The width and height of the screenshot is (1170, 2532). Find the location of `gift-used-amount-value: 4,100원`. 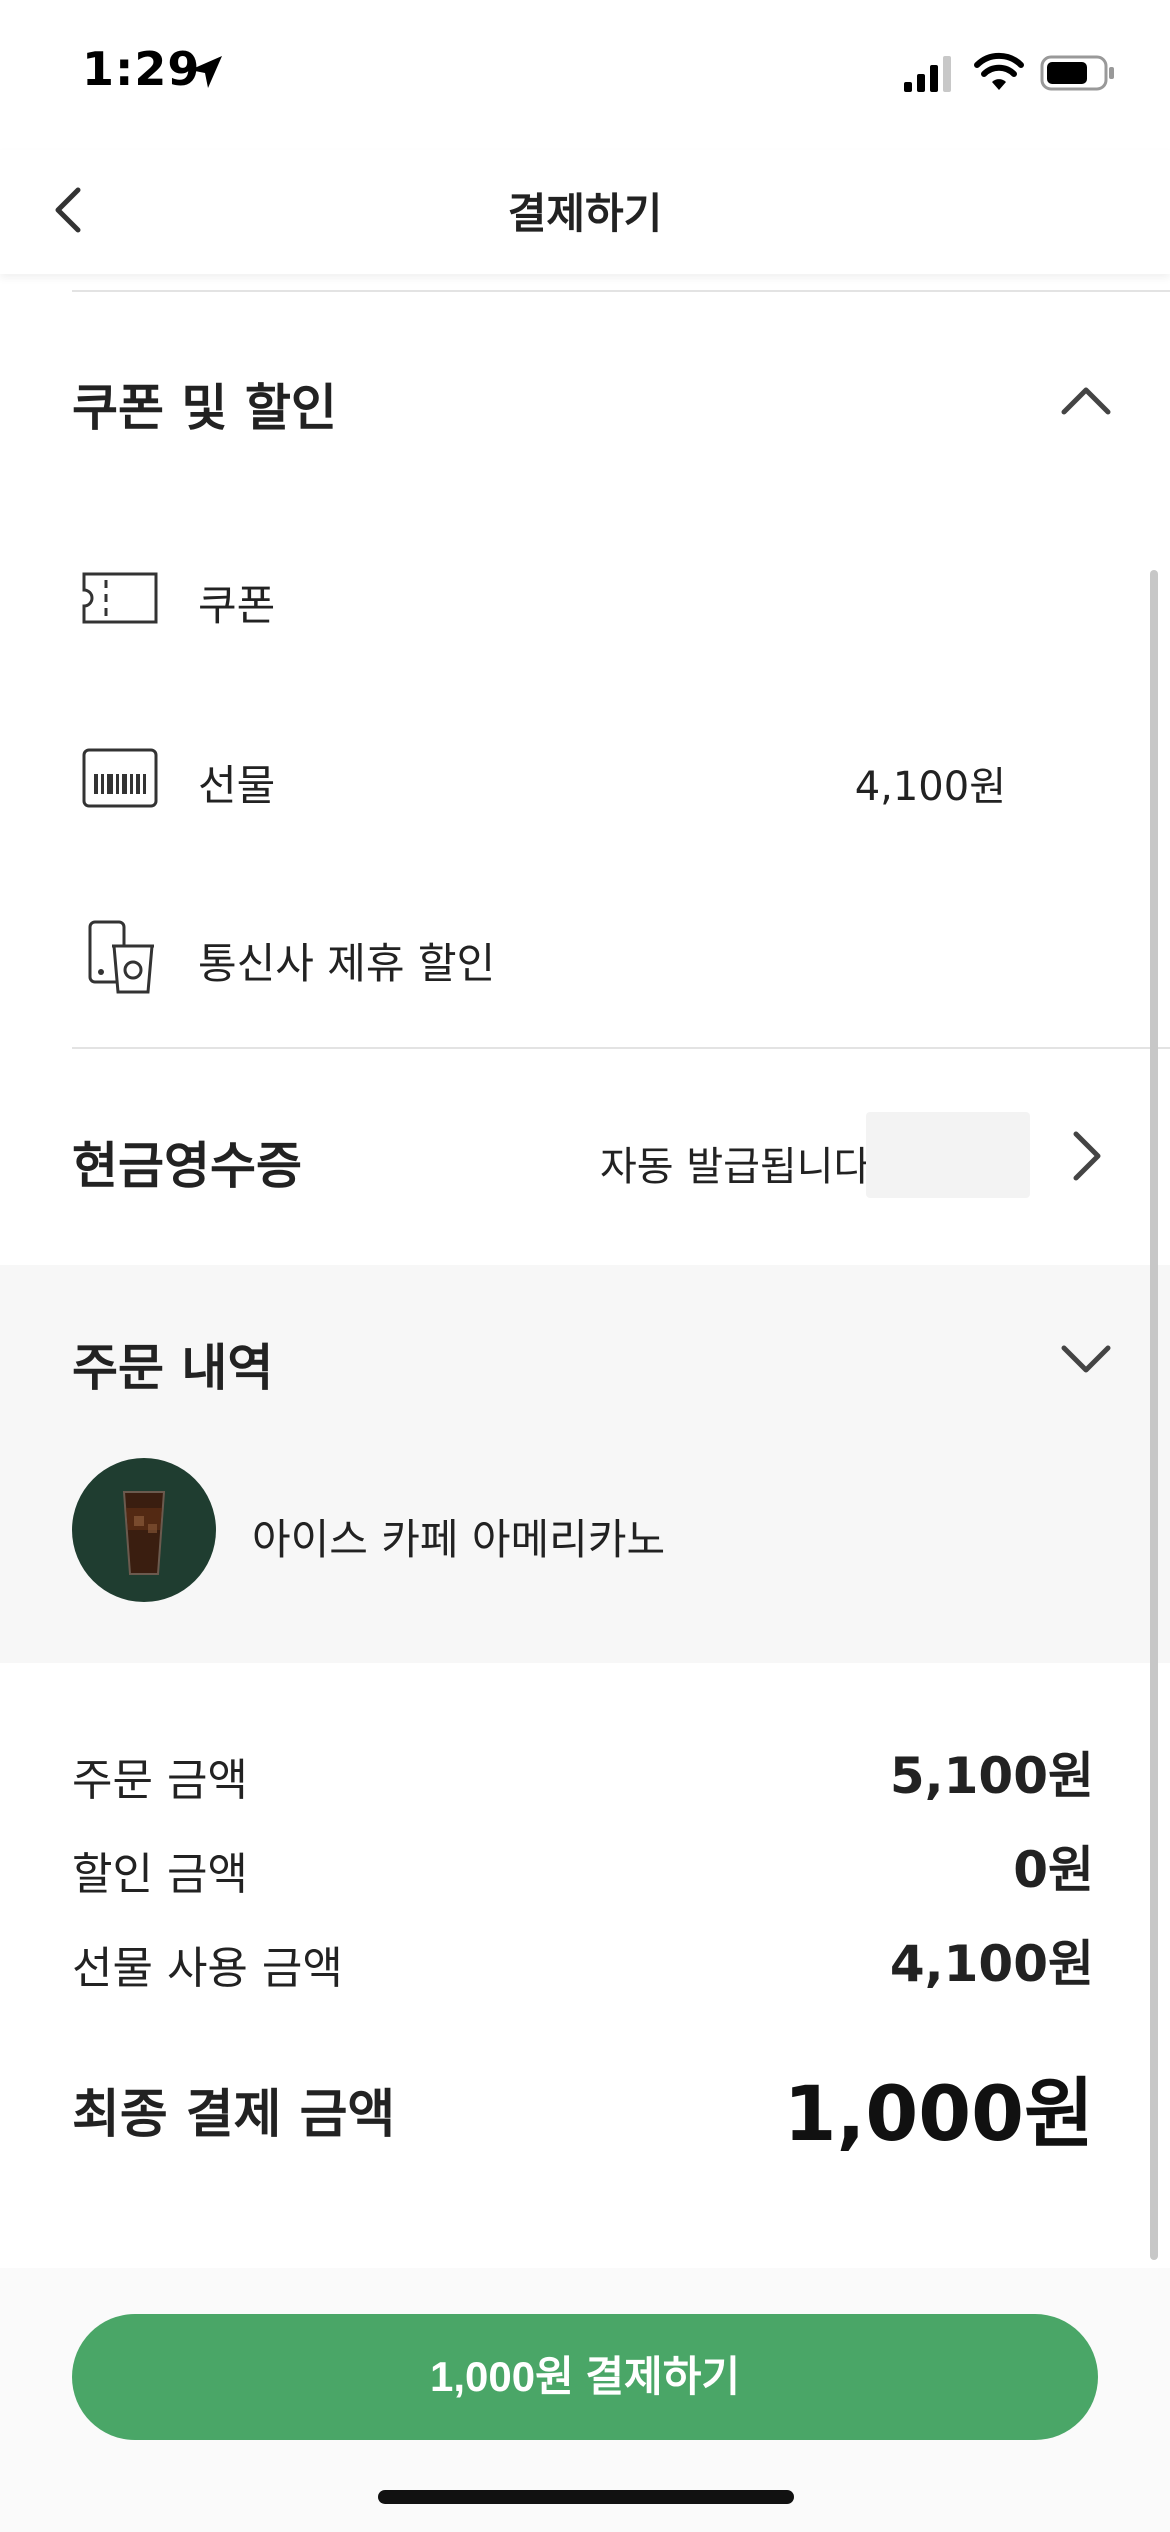

gift-used-amount-value: 4,100원 is located at coordinates (991, 1964).